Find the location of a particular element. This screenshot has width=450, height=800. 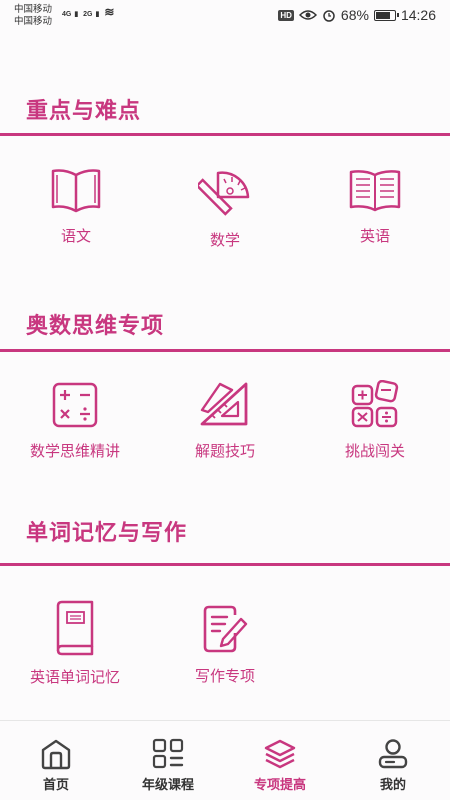

signal-icon: ▮ is located at coordinates (76, 14).